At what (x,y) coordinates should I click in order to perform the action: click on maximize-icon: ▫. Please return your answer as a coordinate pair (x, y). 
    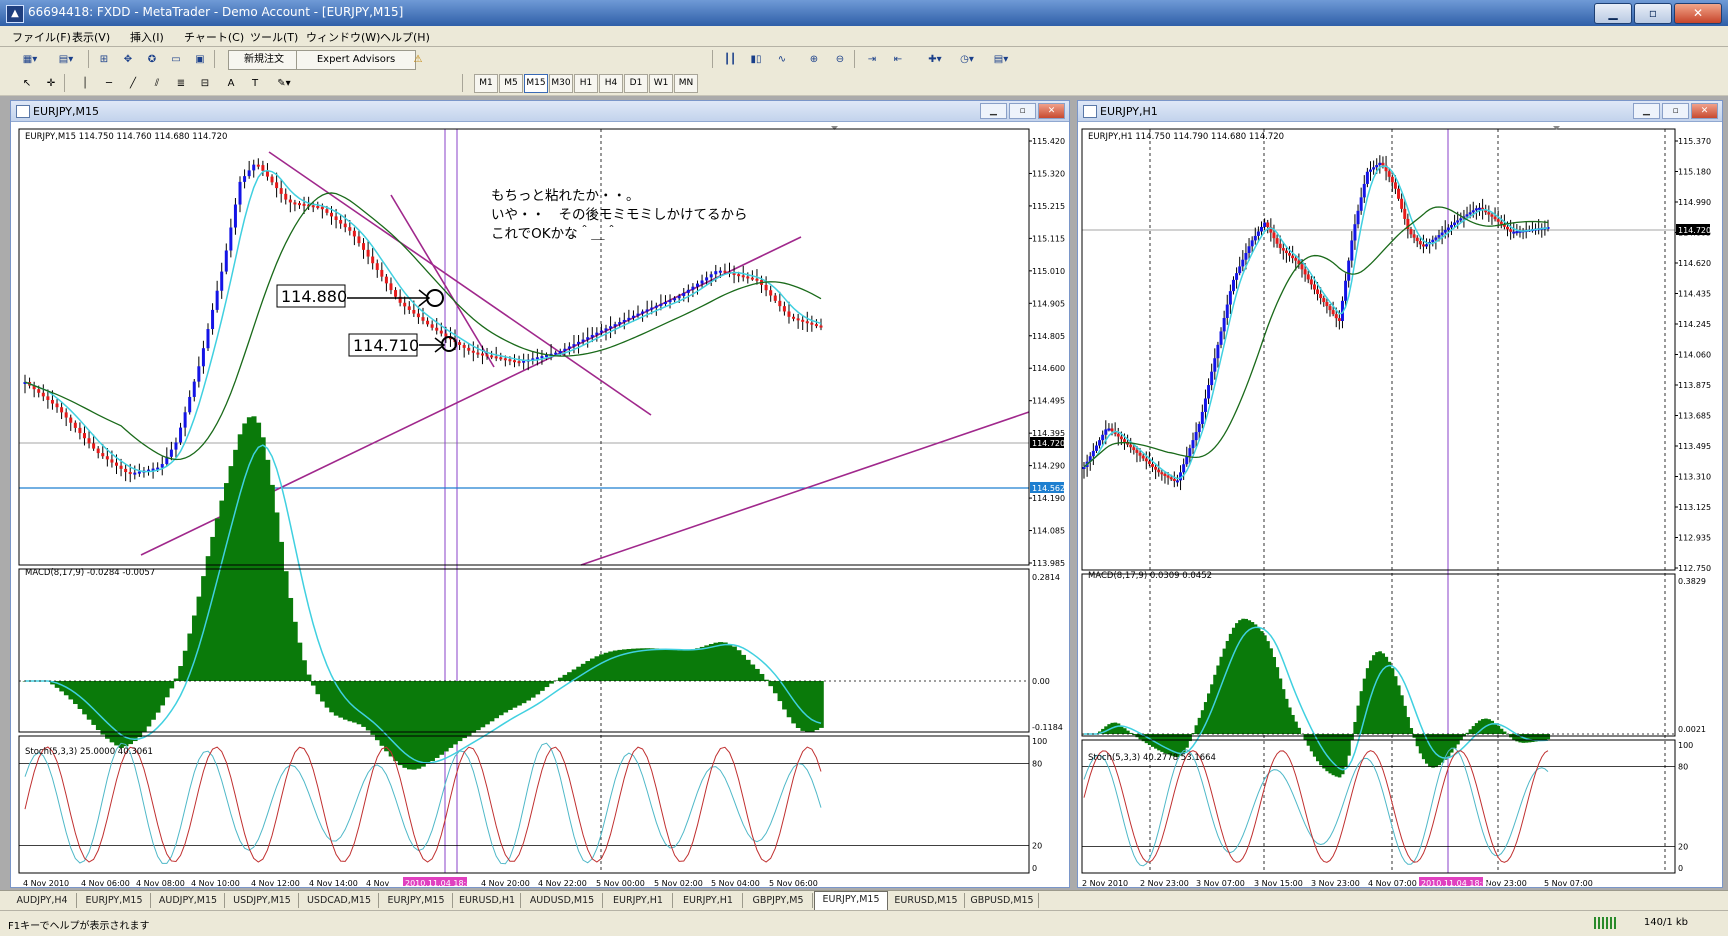
    Looking at the image, I should click on (1653, 13).